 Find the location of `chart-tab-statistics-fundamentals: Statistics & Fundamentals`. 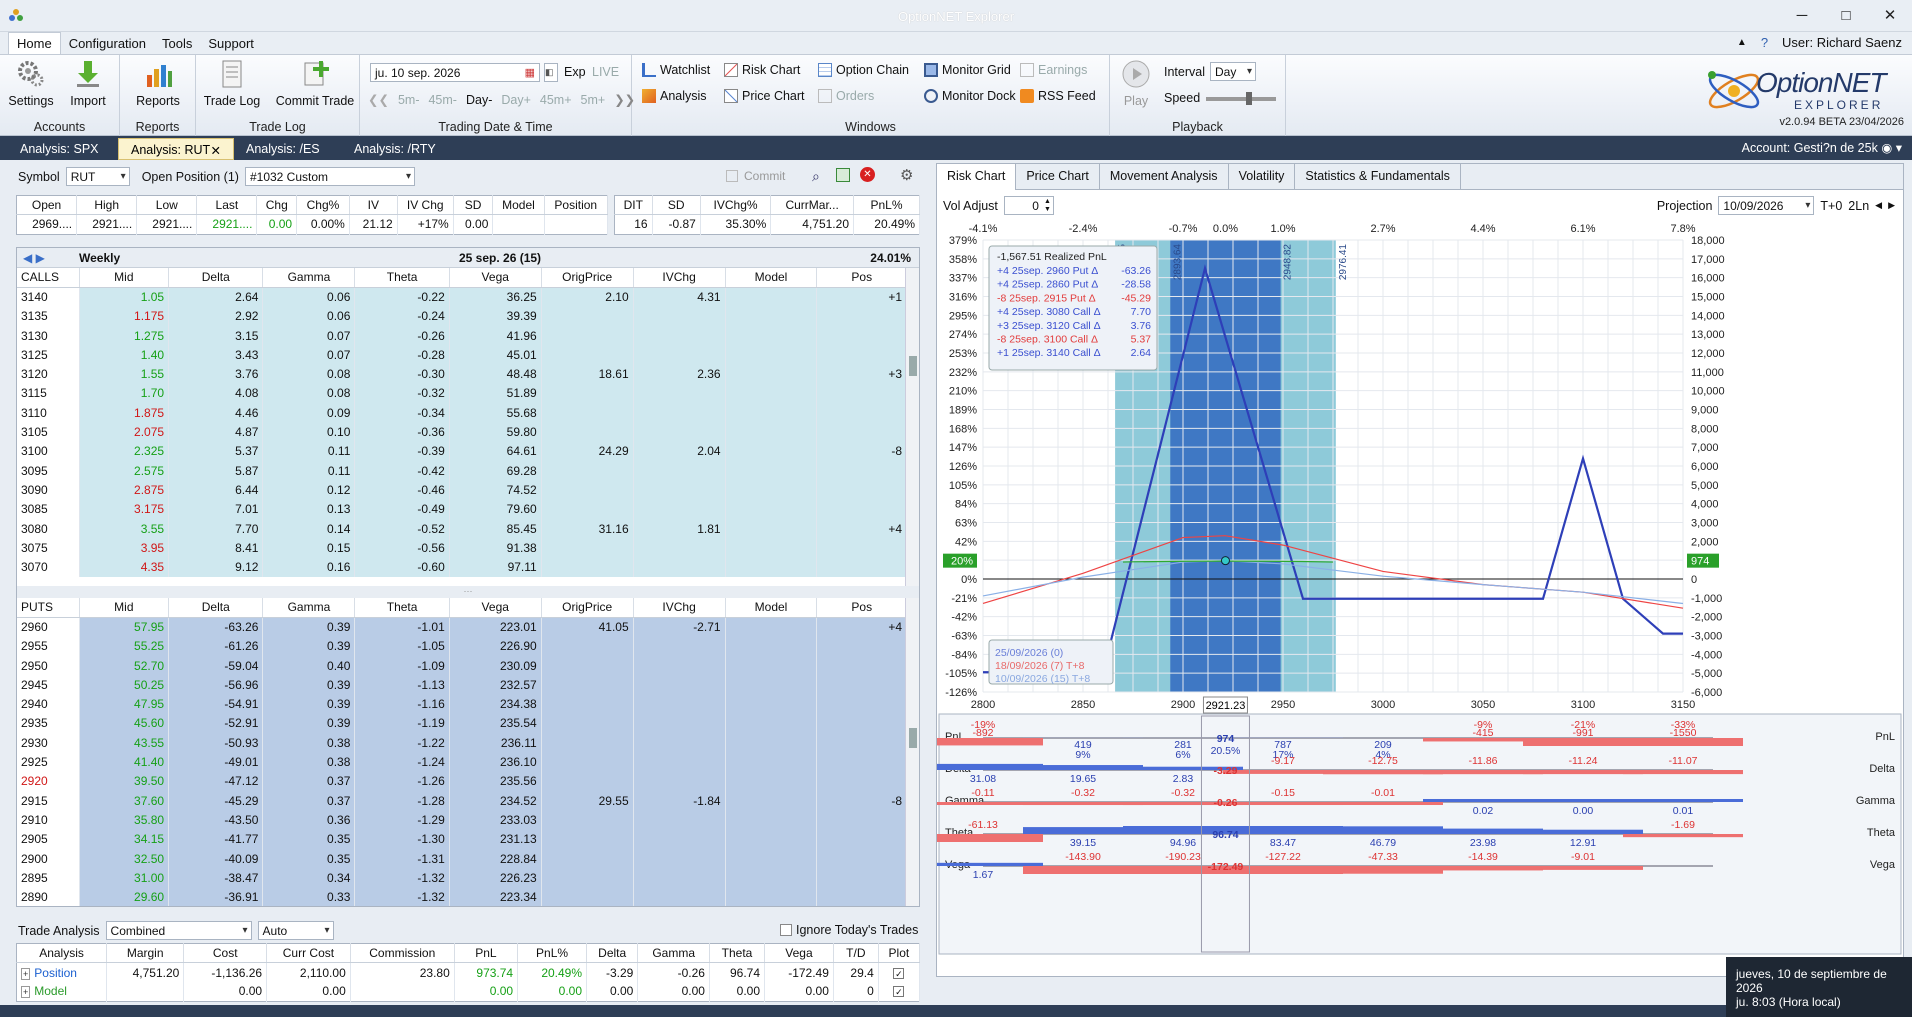

chart-tab-statistics-fundamentals: Statistics & Fundamentals is located at coordinates (1378, 176).